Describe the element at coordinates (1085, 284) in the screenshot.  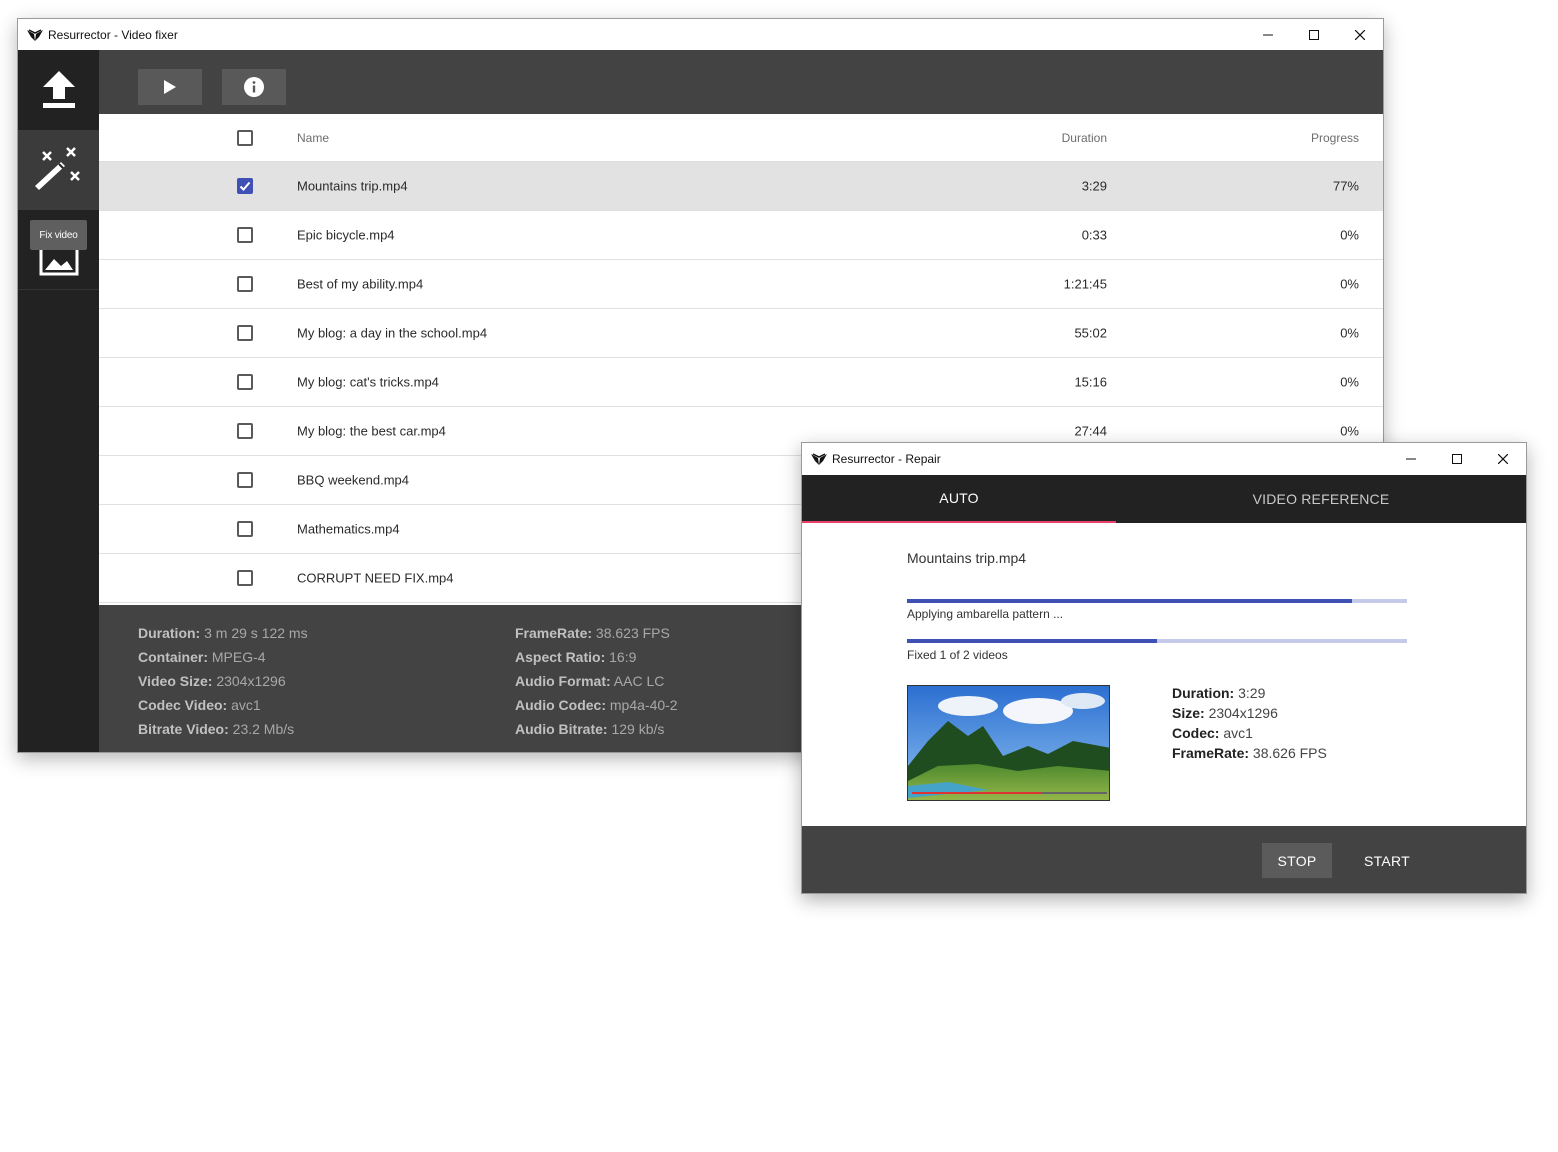
I see `row-duration: 1:21:45` at that location.